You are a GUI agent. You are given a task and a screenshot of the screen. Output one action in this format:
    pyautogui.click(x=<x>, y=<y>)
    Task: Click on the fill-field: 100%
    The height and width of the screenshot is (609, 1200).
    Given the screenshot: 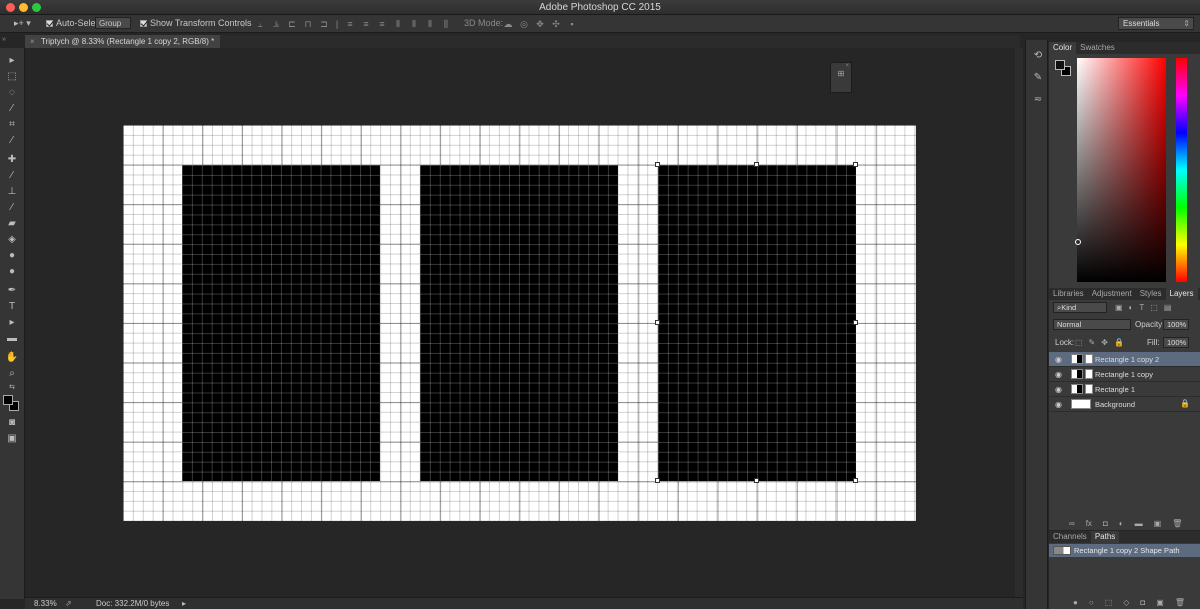 What is the action you would take?
    pyautogui.click(x=1176, y=342)
    